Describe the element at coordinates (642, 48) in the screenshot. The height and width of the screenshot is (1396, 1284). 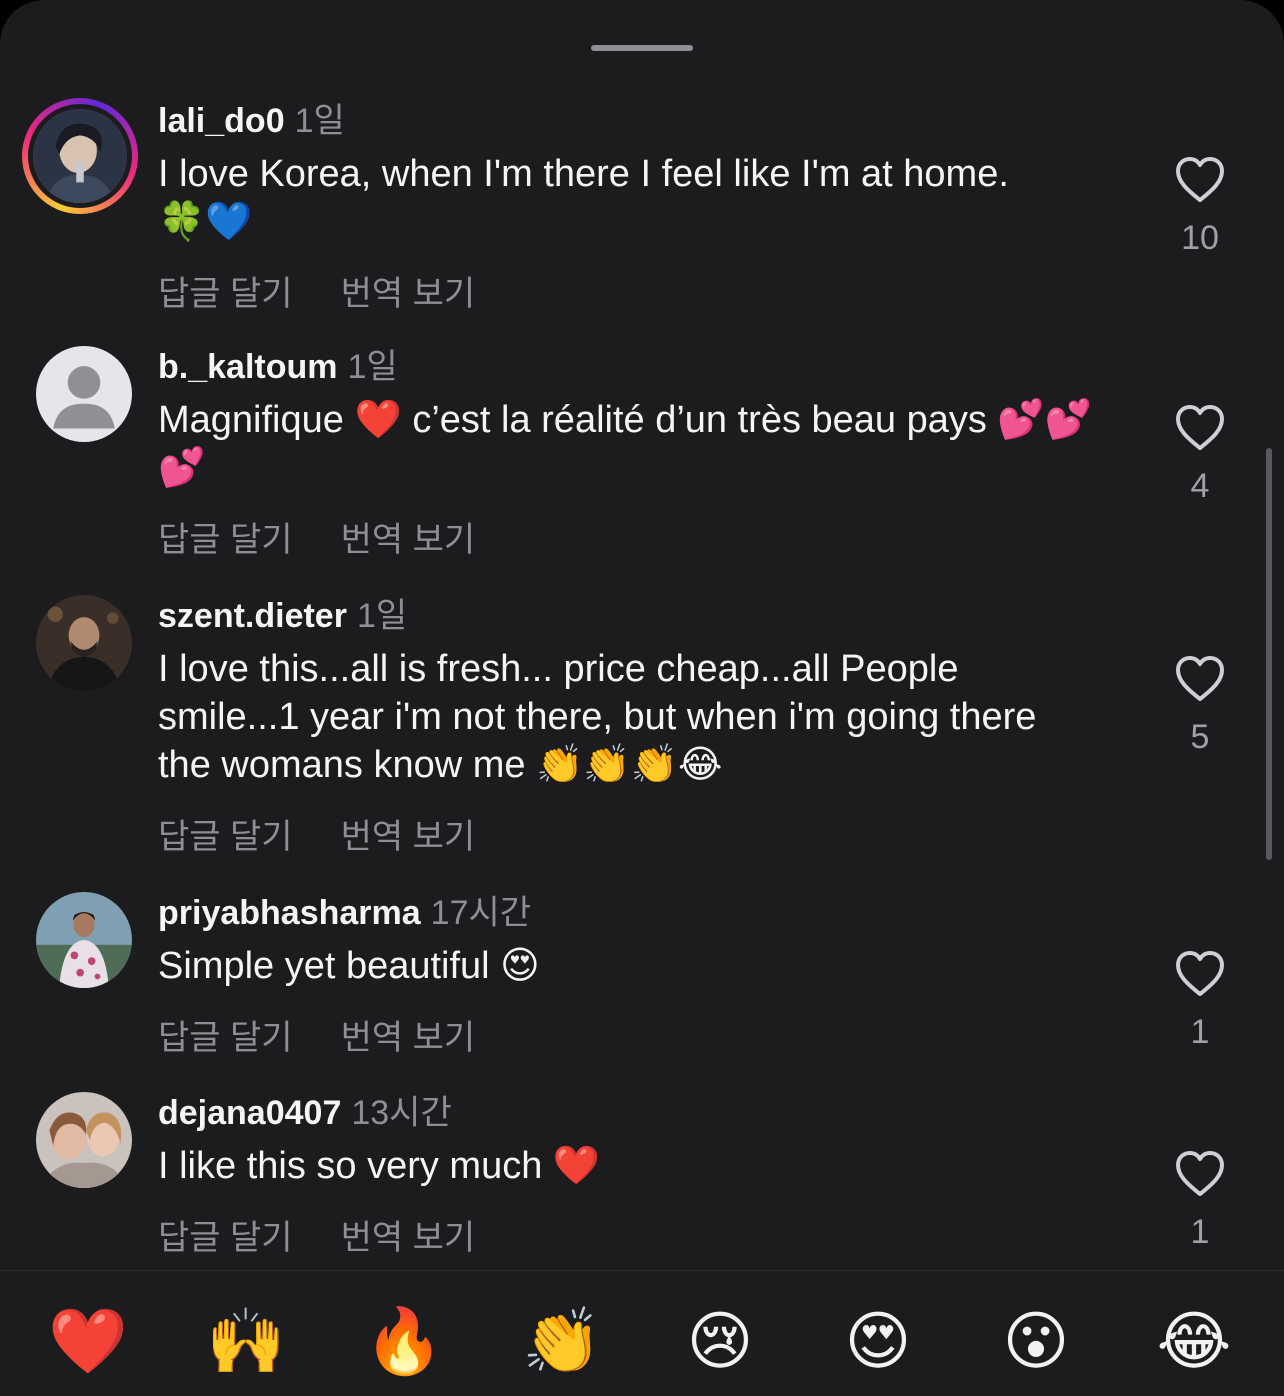
I see `sheet-grabber` at that location.